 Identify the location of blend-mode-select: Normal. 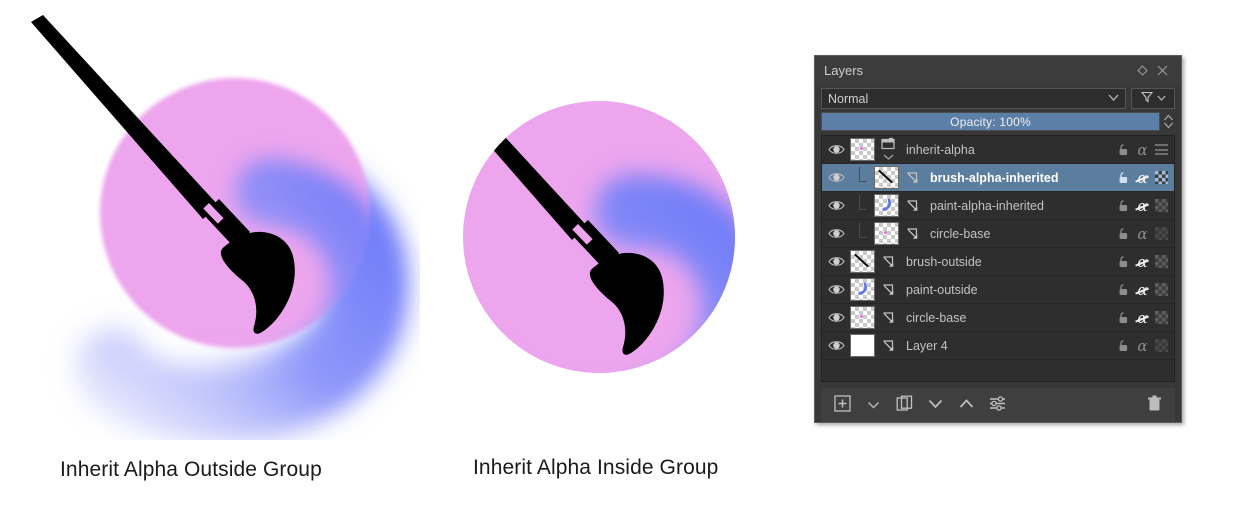
(973, 98).